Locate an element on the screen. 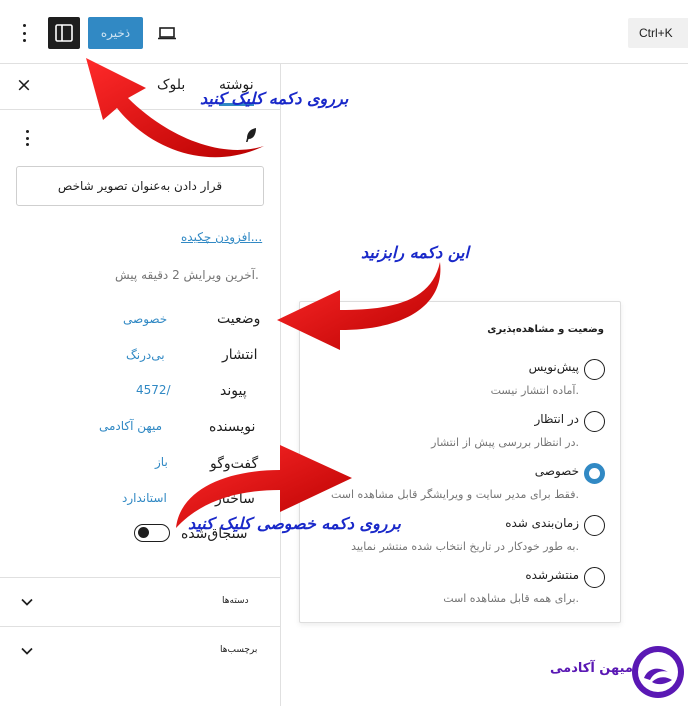  option-desc: آماده انتشار نیست. is located at coordinates (534, 390).